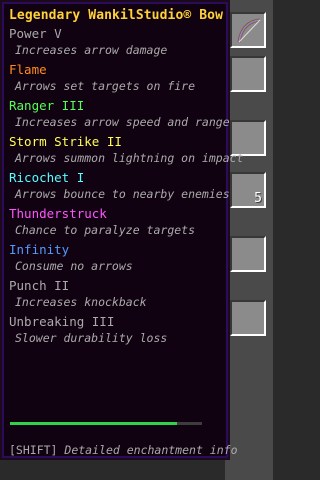 The height and width of the screenshot is (480, 320). I want to click on enchantment-name: Punch II, so click(39, 285).